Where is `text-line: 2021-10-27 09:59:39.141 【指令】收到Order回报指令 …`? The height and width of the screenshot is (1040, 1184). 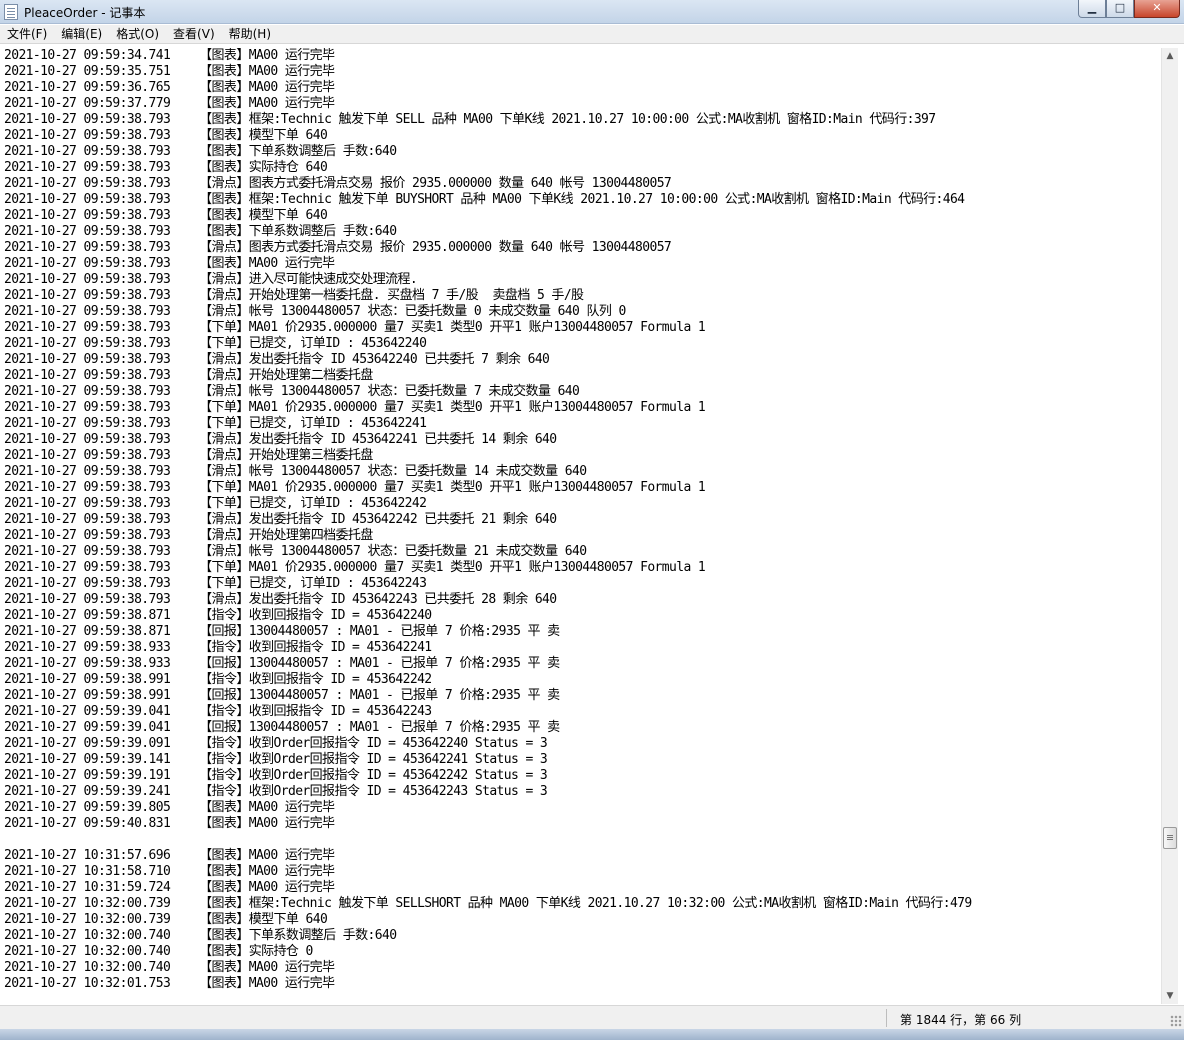
text-line: 2021-10-27 09:59:39.141 【指令】收到Order回报指令 … is located at coordinates (276, 759).